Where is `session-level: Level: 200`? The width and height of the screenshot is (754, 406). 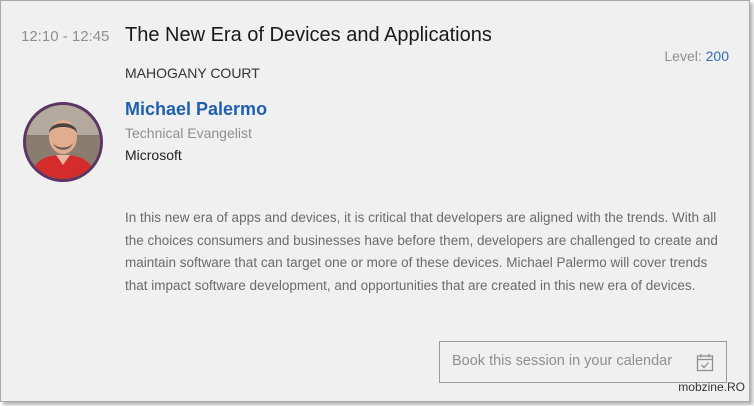 session-level: Level: 200 is located at coordinates (696, 56).